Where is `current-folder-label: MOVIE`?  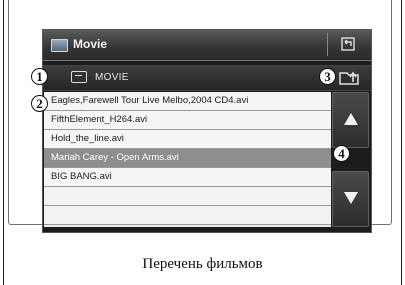 current-folder-label: MOVIE is located at coordinates (112, 77).